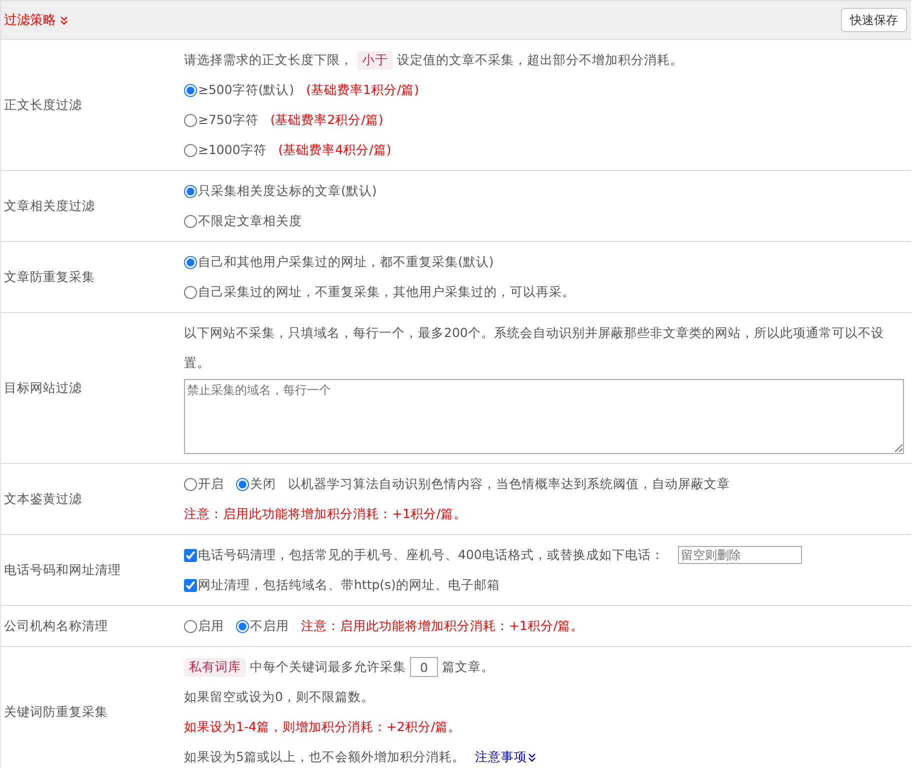  What do you see at coordinates (505, 757) in the screenshot?
I see `notes-link: 注意事项` at bounding box center [505, 757].